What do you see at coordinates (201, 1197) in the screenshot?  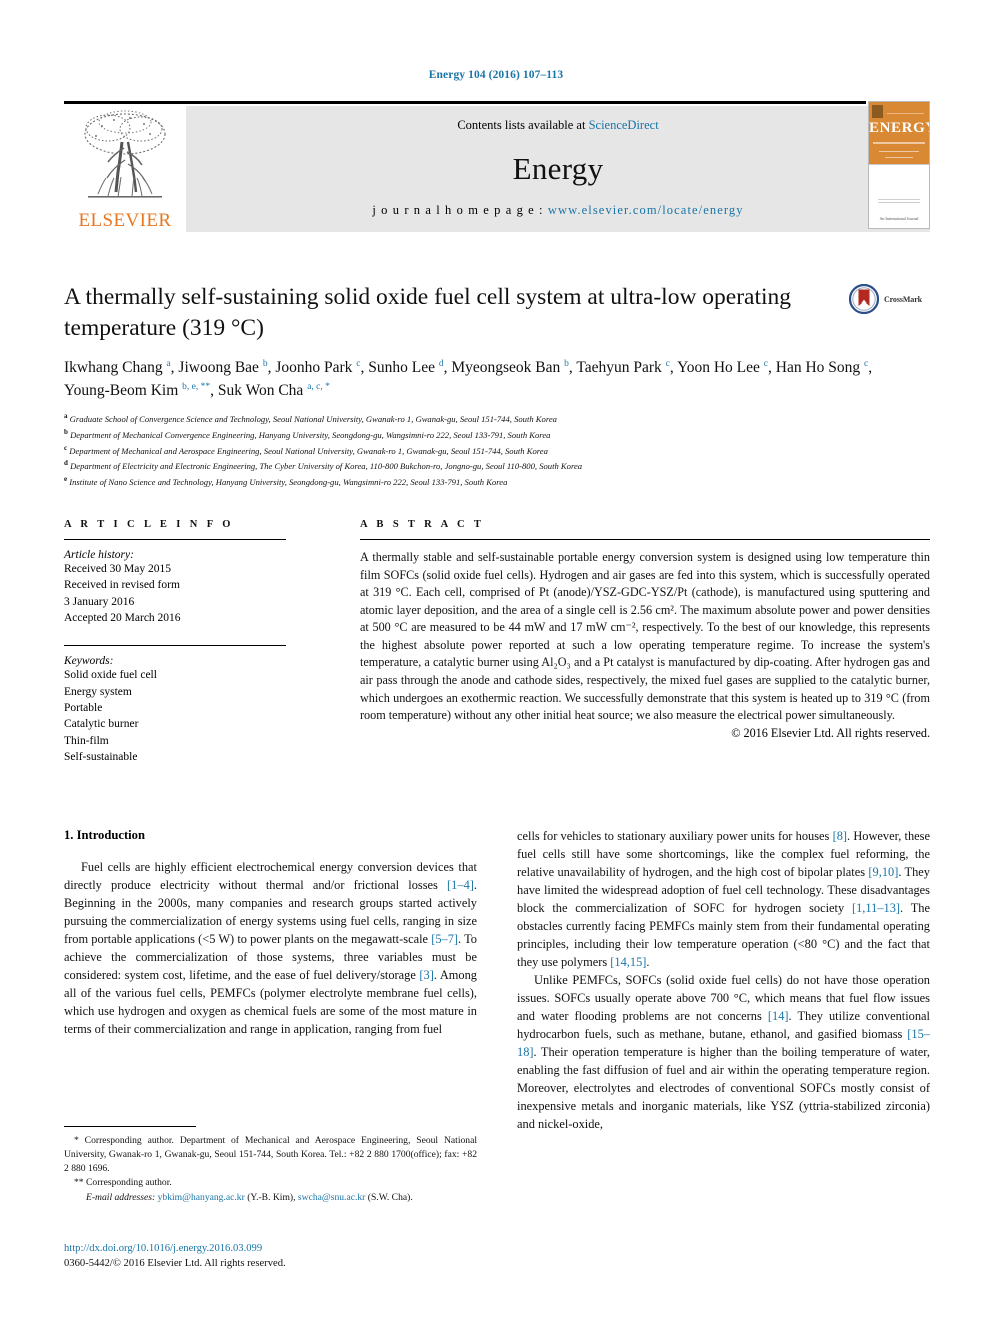 I see `email-link-1: ybkim@hanyang.ac.kr` at bounding box center [201, 1197].